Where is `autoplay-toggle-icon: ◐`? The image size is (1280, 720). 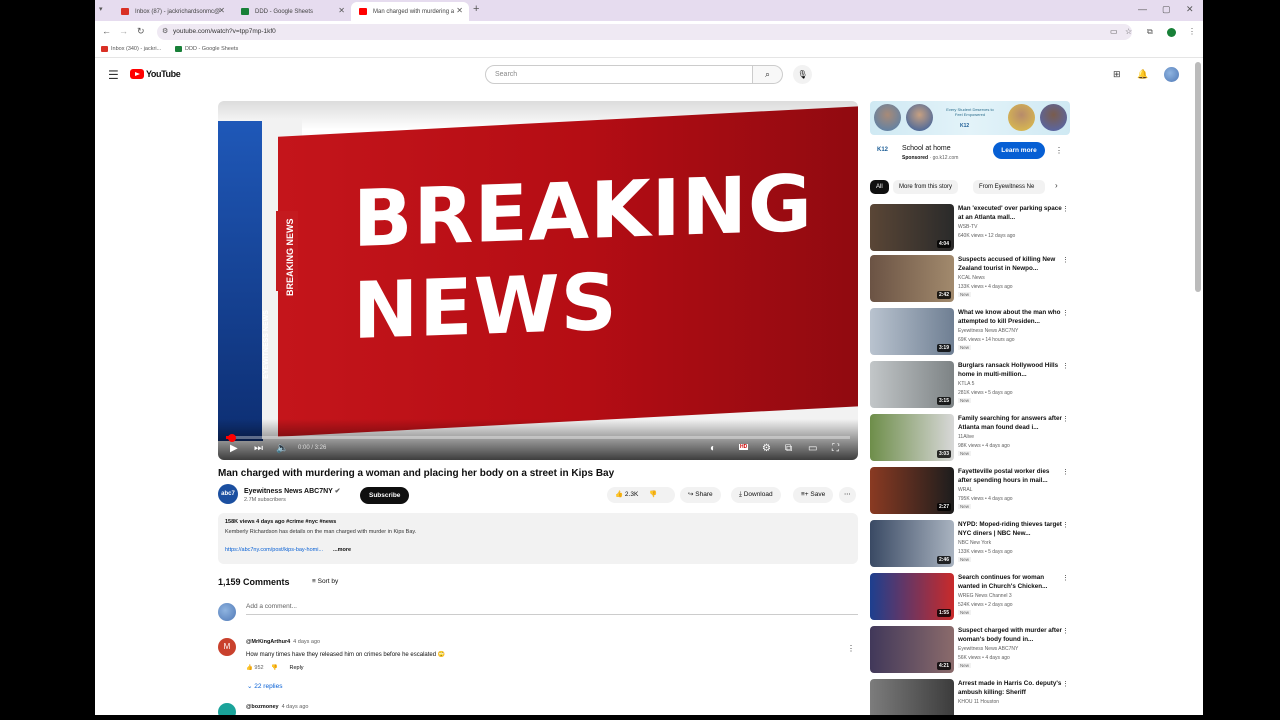 autoplay-toggle-icon: ◐ is located at coordinates (713, 448).